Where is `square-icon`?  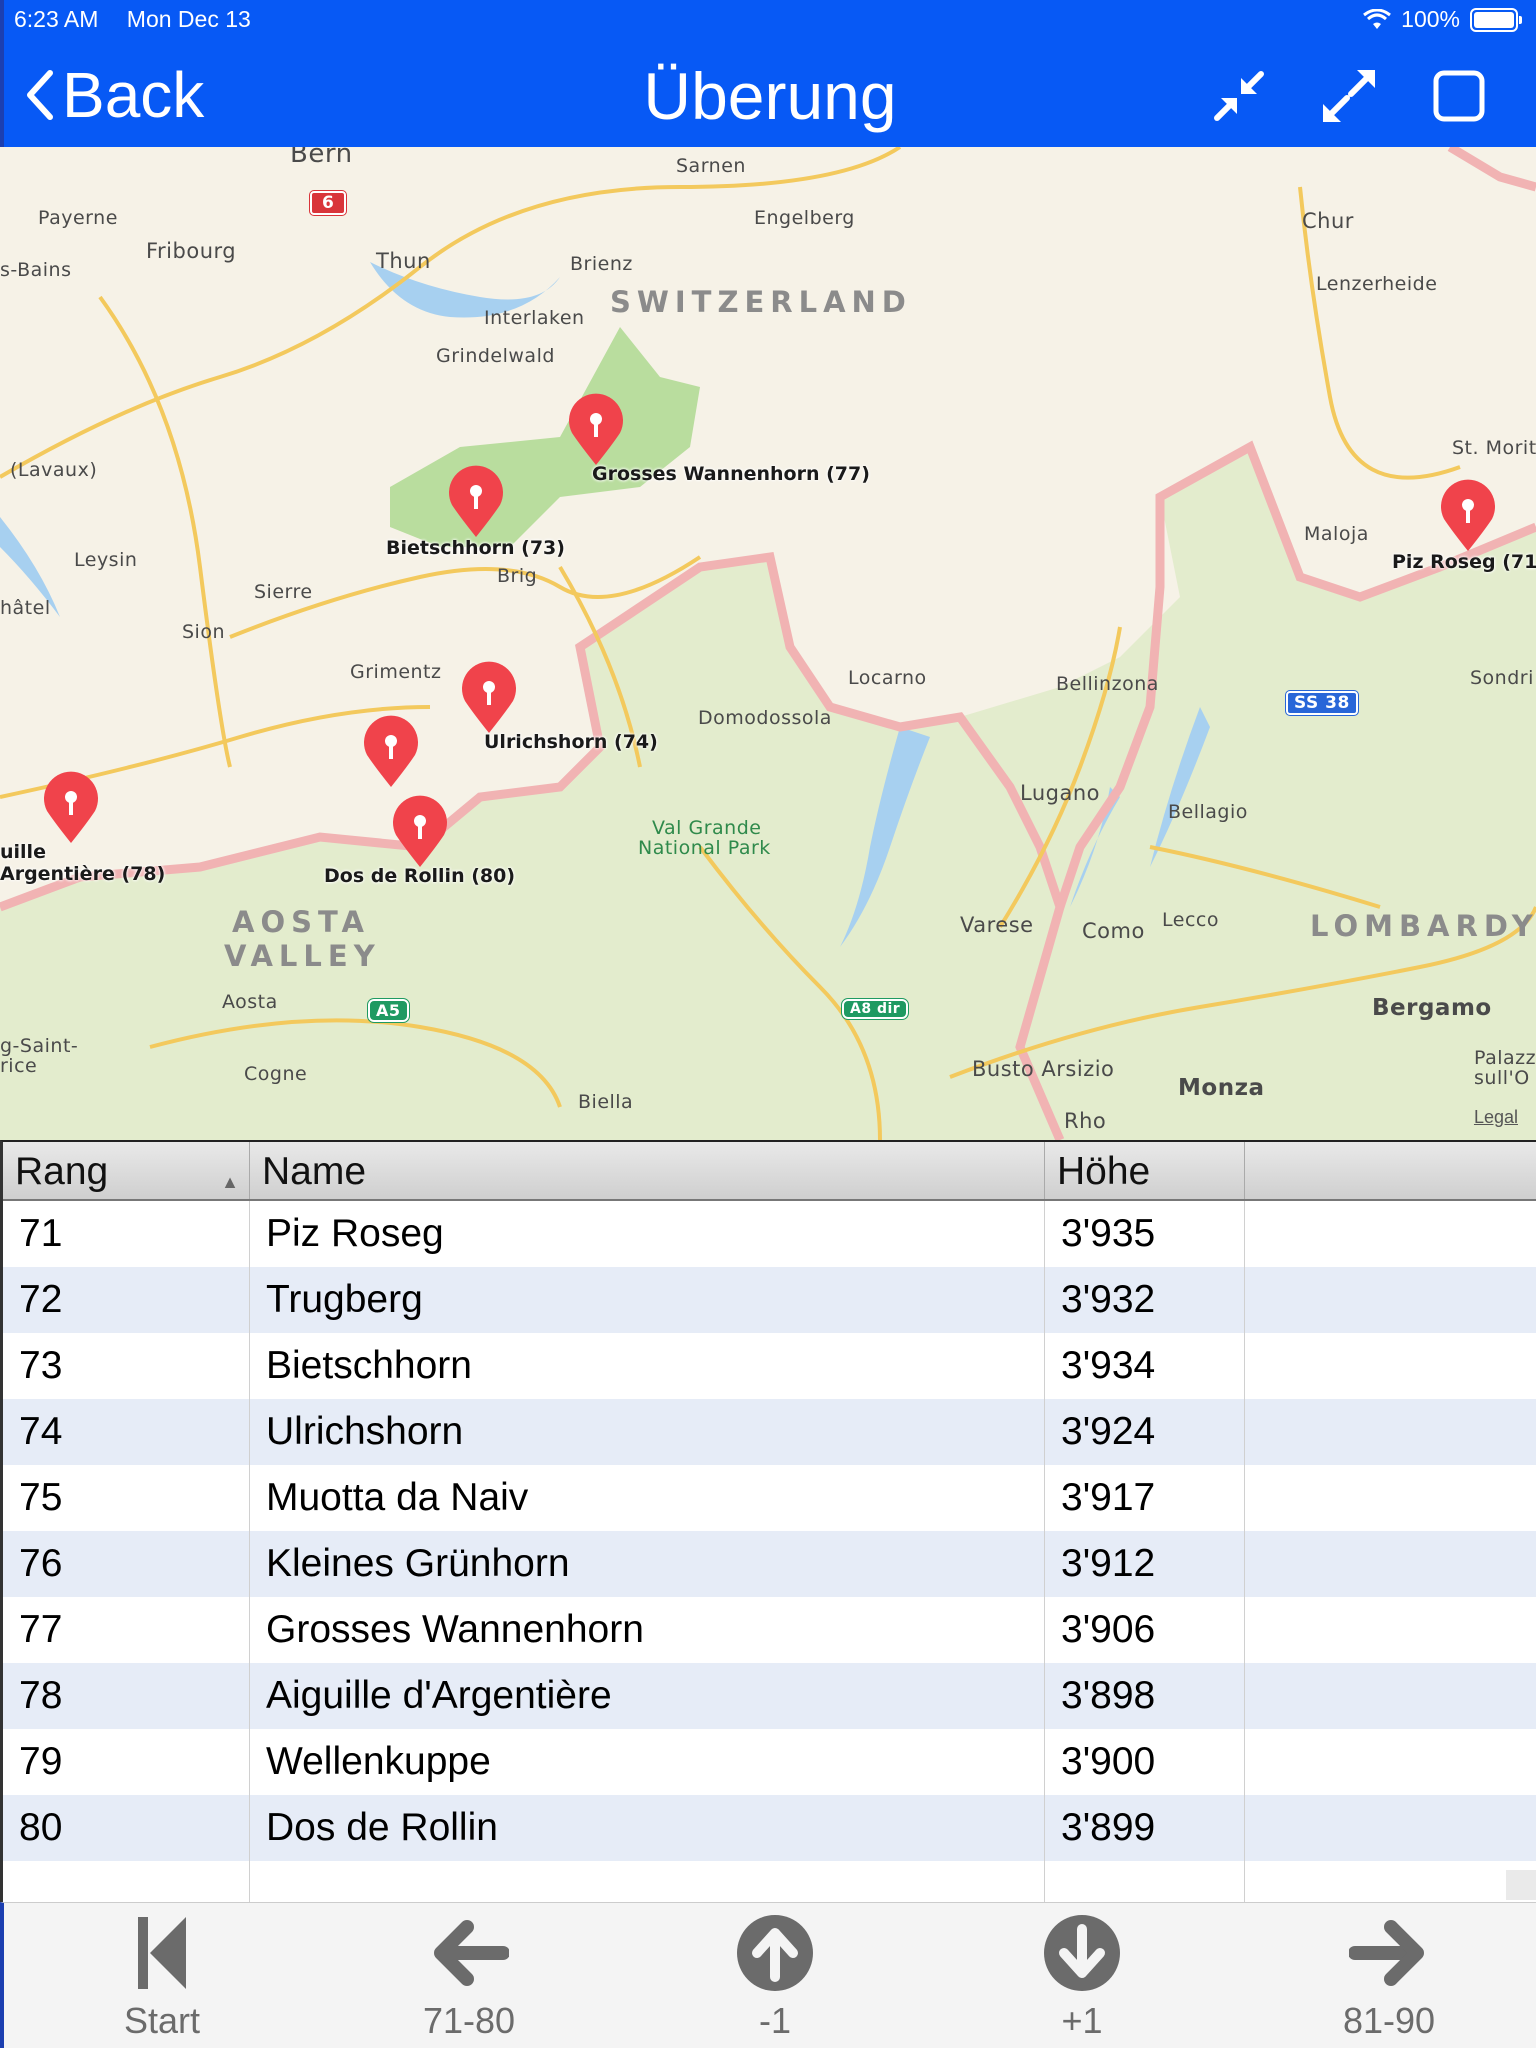
square-icon is located at coordinates (1459, 96).